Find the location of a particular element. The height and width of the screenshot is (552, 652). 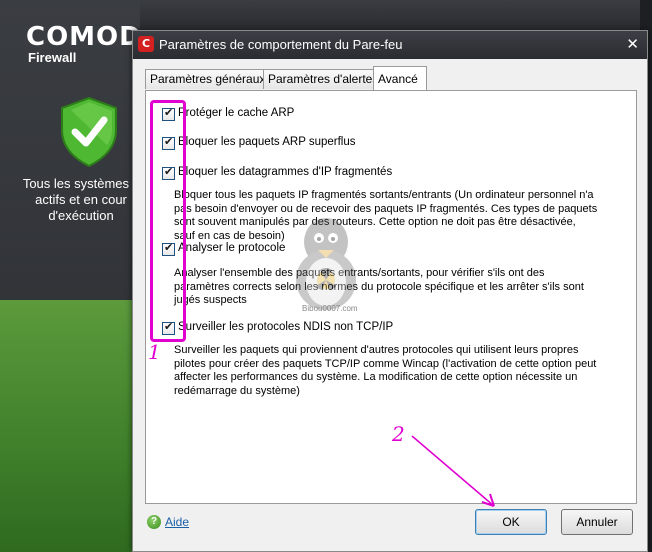

option-label: Analyser le protocole is located at coordinates (232, 248).